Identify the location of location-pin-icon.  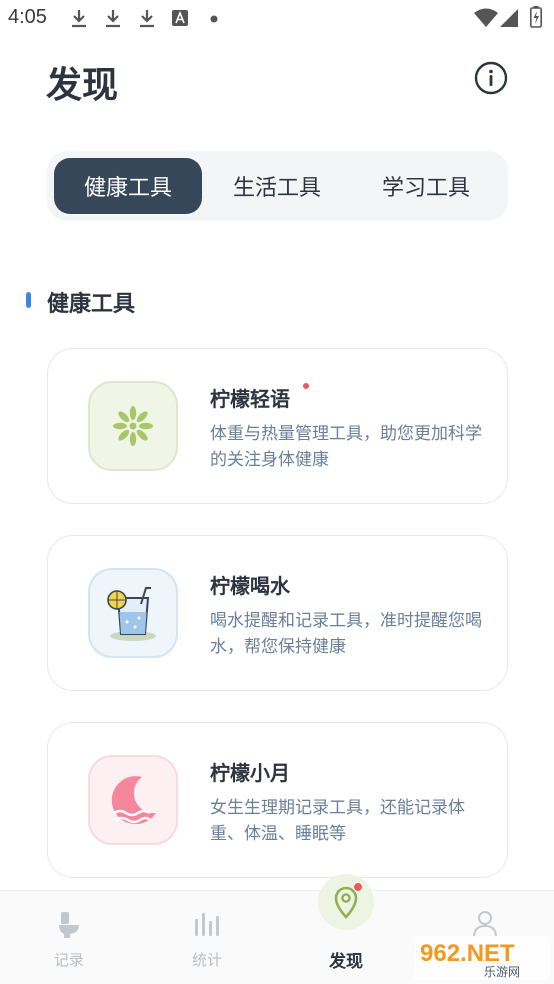
(346, 902).